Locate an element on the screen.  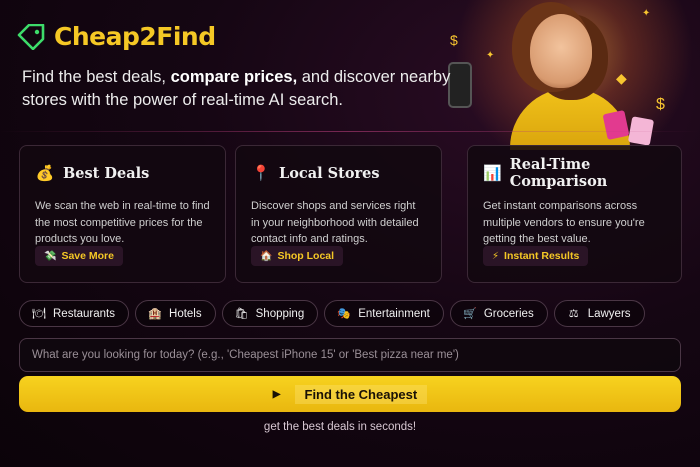
map-pin-icon: 📍 is located at coordinates (261, 173).